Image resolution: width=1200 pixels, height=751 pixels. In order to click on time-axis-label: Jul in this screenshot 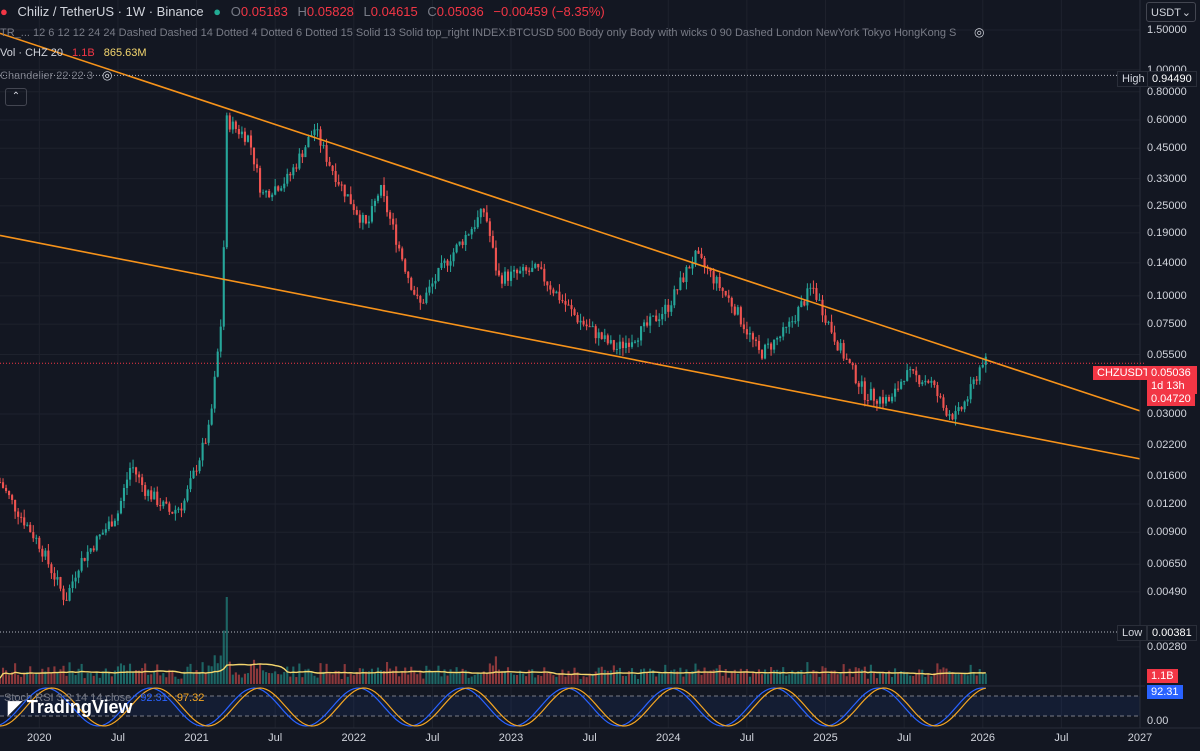, I will do `click(904, 738)`.